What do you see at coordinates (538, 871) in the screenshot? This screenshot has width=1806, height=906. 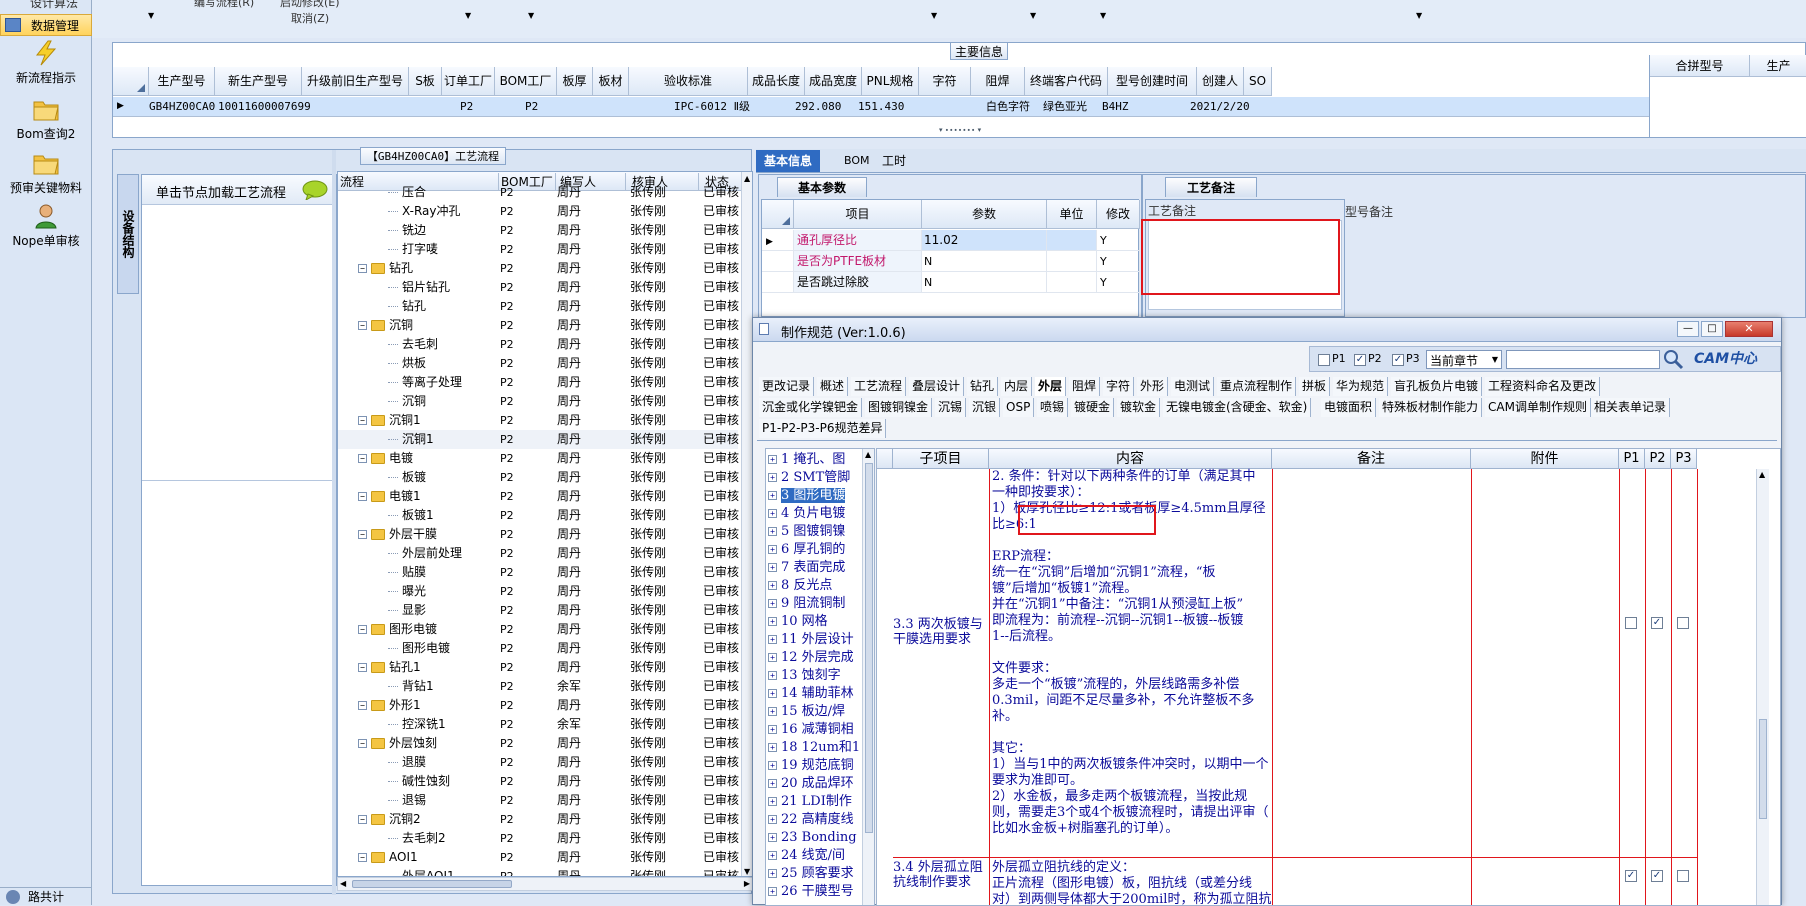 I see `tree-row: 外层AOI1 P2 周丹 张传刚 已审核` at bounding box center [538, 871].